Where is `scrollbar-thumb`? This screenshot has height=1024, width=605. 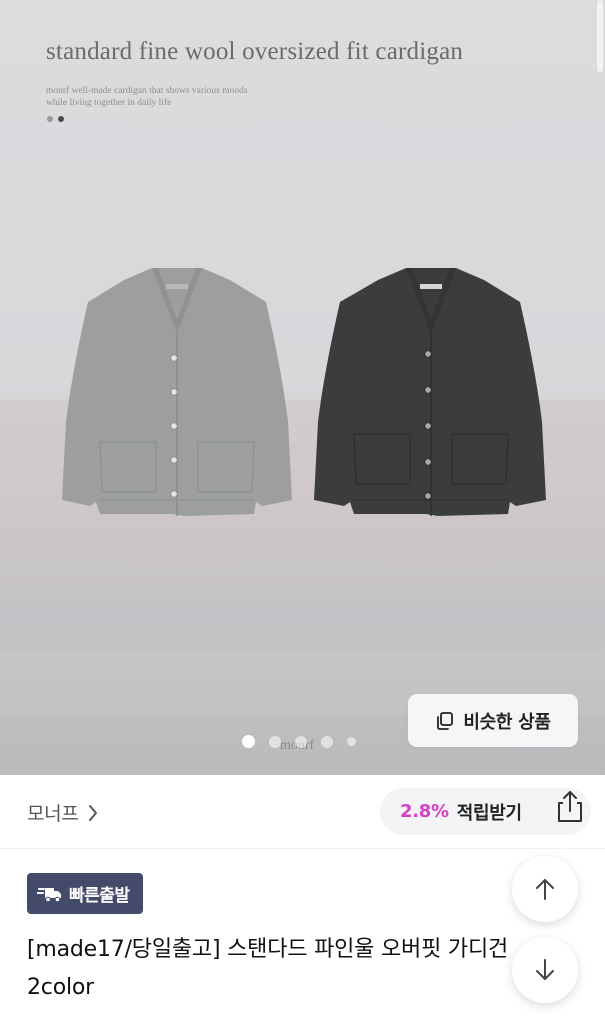 scrollbar-thumb is located at coordinates (600, 36).